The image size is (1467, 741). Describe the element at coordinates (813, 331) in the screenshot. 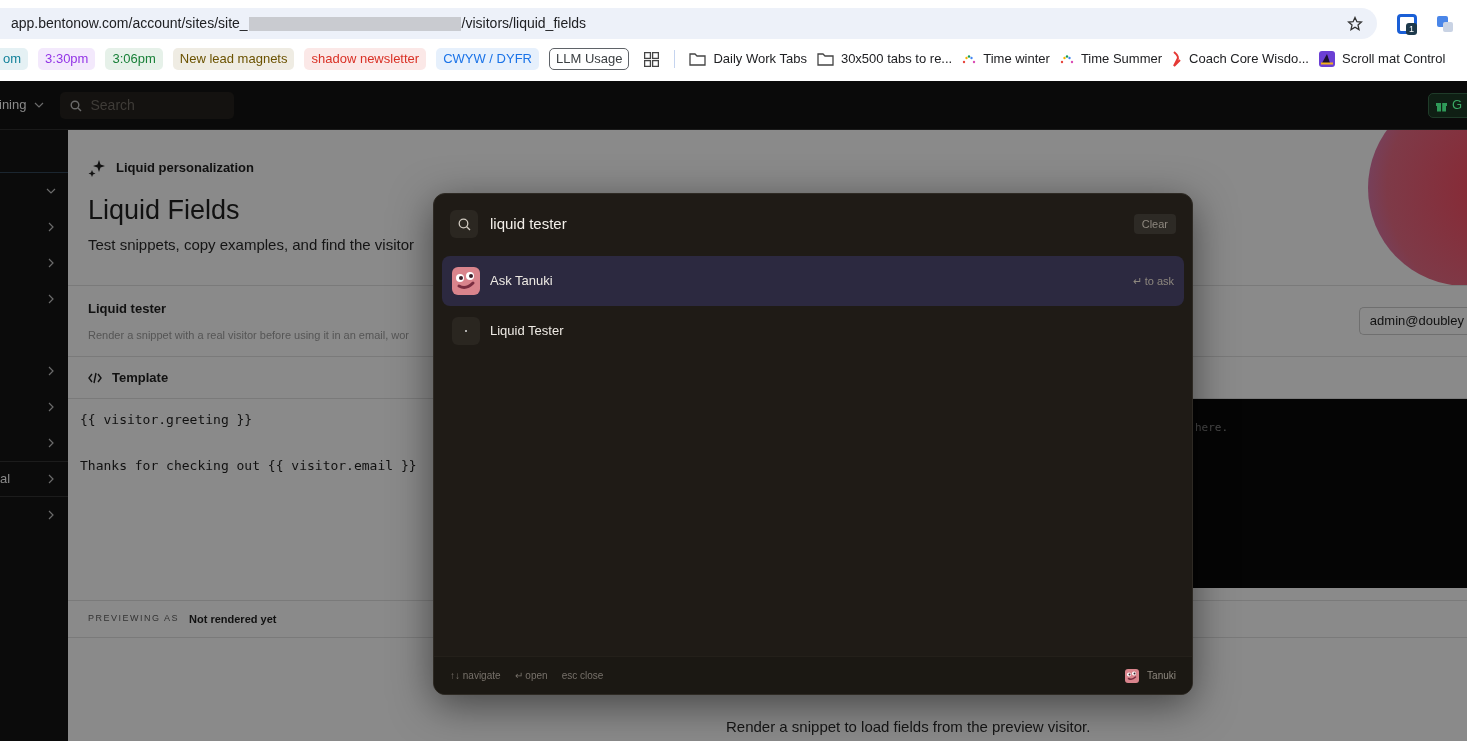

I see `result-item: Liquid Tester` at that location.